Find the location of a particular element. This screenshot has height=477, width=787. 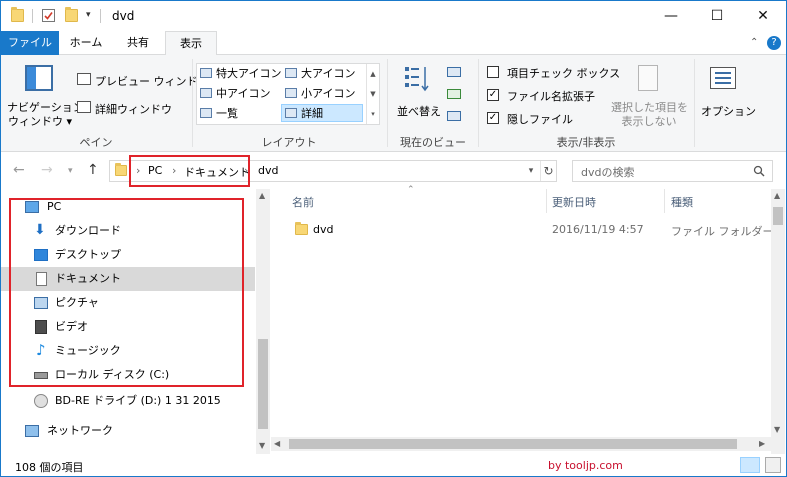

help-icon: ? is located at coordinates (774, 43).